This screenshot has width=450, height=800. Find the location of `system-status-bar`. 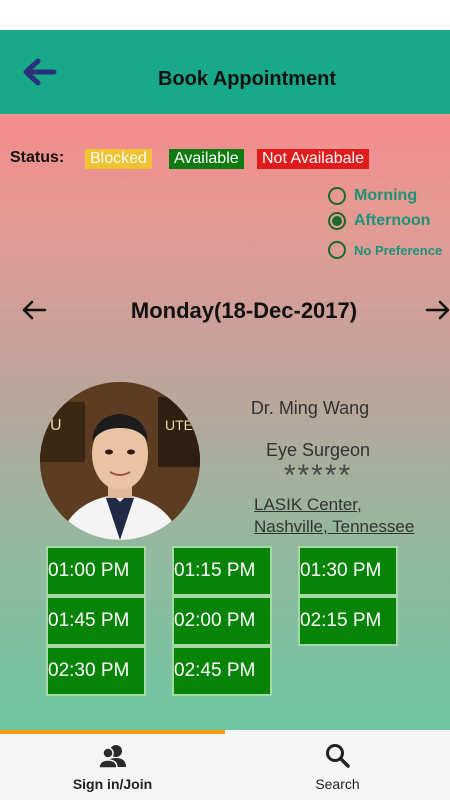

system-status-bar is located at coordinates (225, 15).